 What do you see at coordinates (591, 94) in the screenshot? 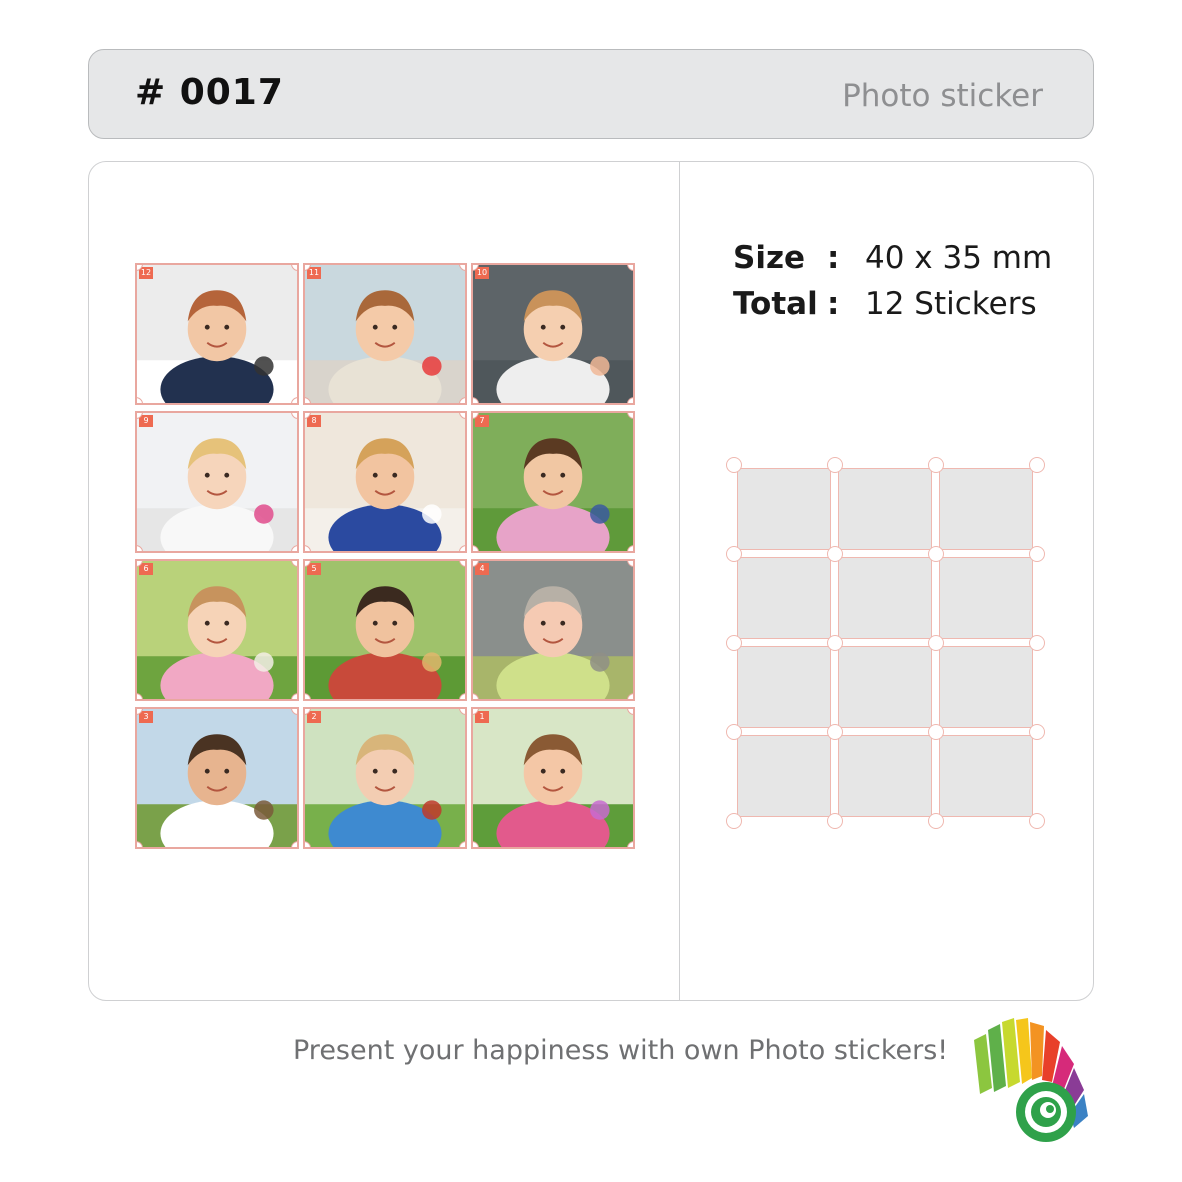
I see `header-bar: # 0017 Photo sticker` at bounding box center [591, 94].